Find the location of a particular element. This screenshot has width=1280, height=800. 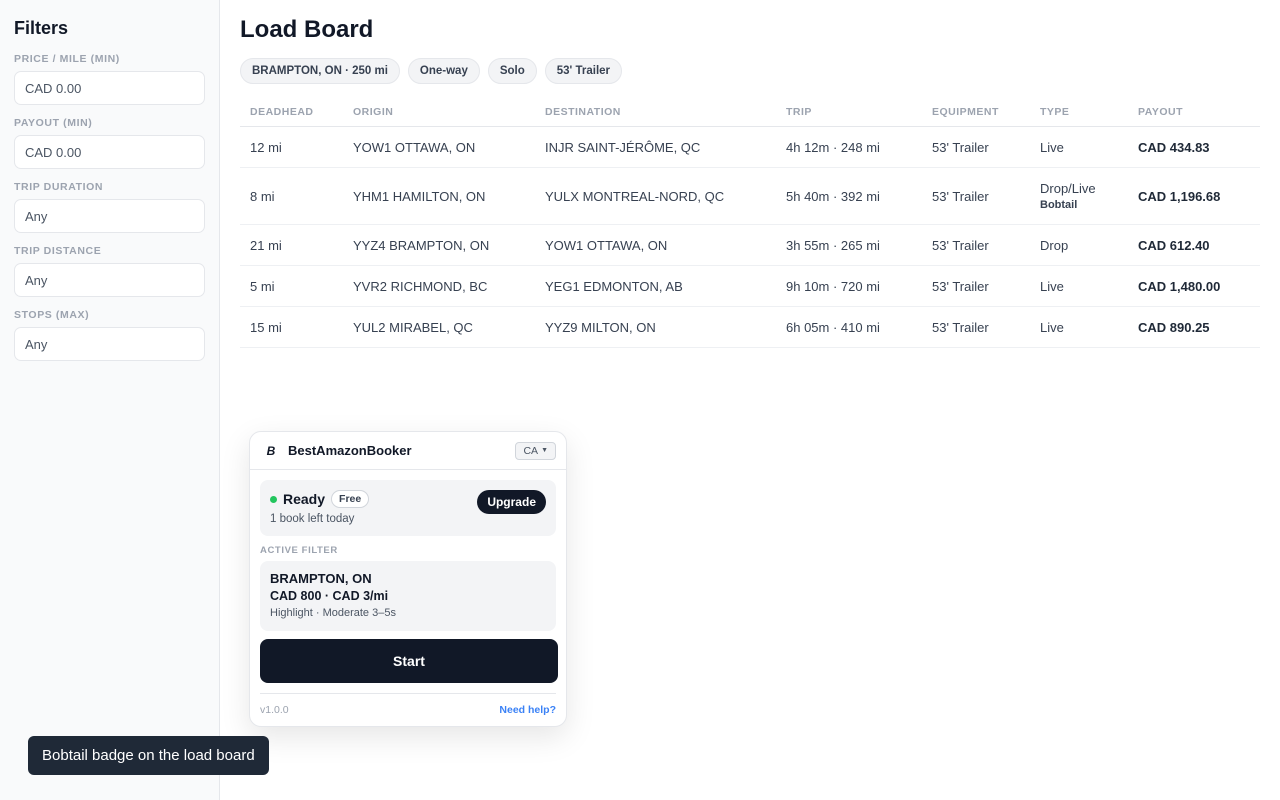

cell-deadhead: 5 mi is located at coordinates (291, 286).